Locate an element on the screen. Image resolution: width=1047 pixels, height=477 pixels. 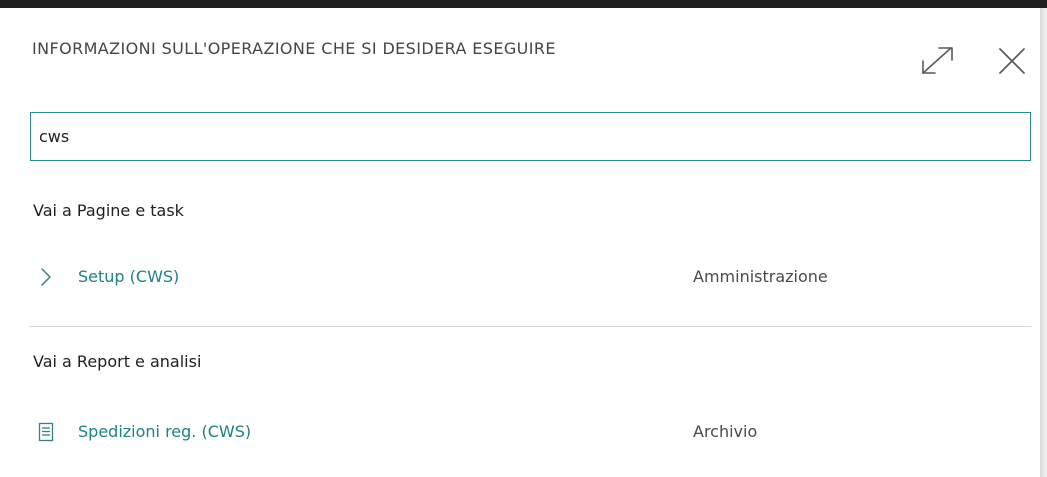
result-category: Amministrazione is located at coordinates (760, 276).